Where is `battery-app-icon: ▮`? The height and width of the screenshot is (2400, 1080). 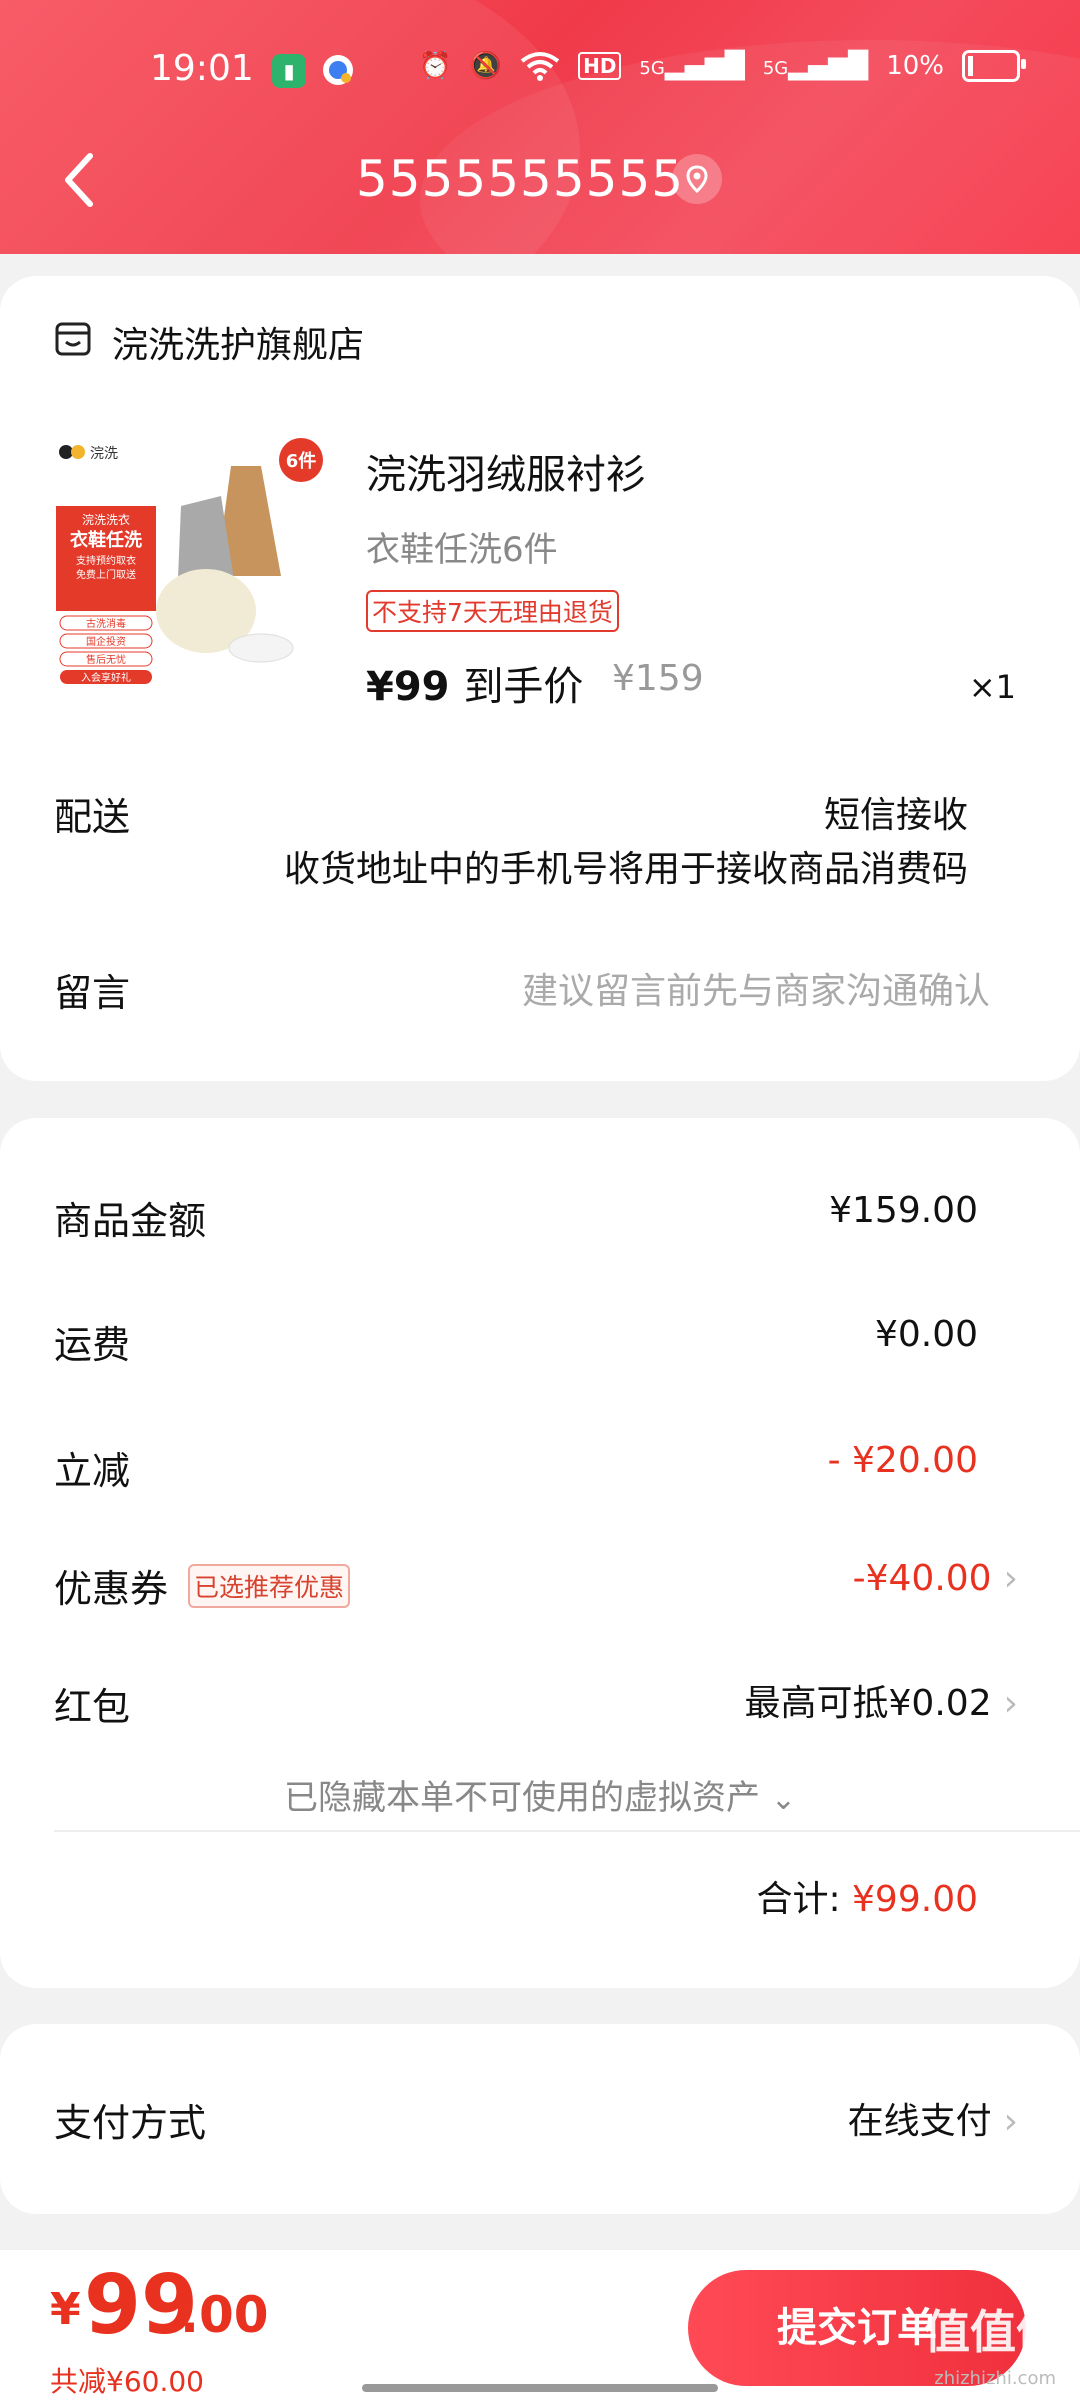
battery-app-icon: ▮ is located at coordinates (289, 71).